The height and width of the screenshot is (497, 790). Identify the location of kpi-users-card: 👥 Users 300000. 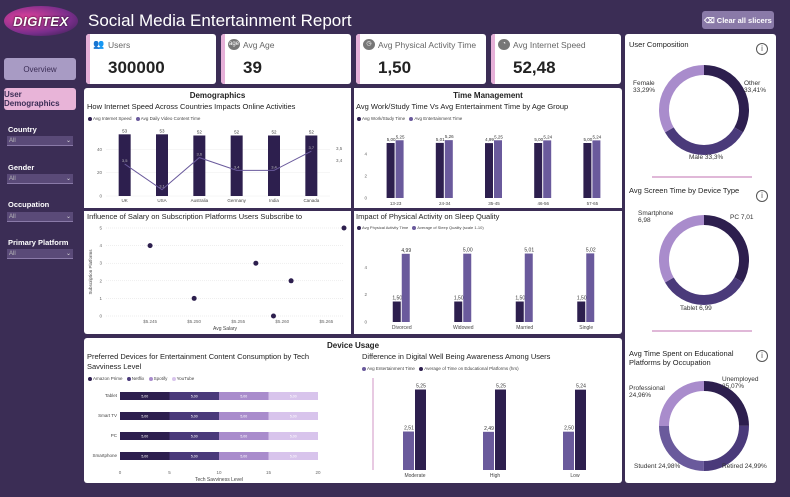
(151, 59).